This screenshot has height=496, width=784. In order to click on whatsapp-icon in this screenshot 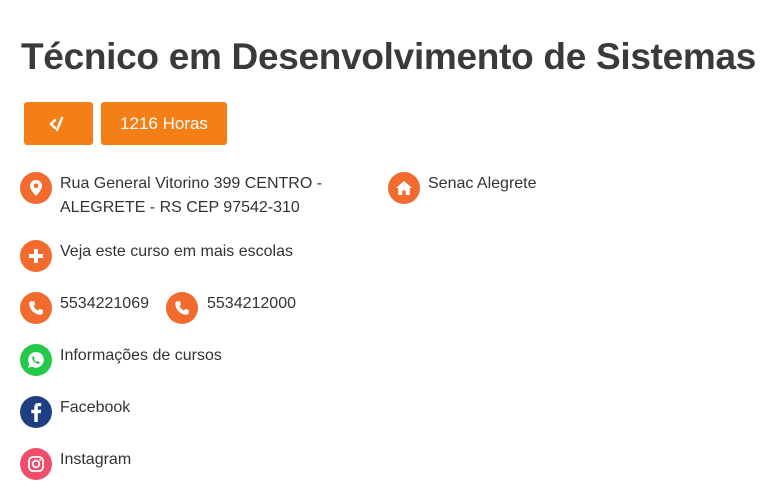, I will do `click(36, 360)`.